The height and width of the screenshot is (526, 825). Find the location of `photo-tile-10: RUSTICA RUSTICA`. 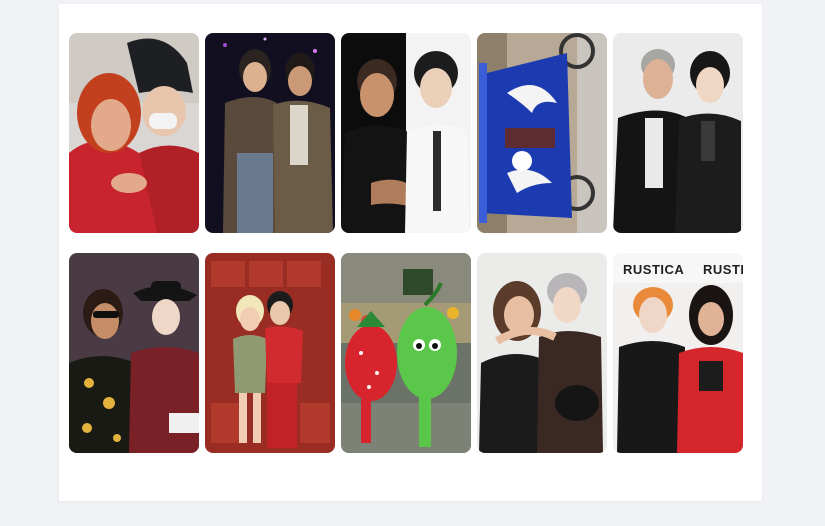

photo-tile-10: RUSTICA RUSTICA is located at coordinates (678, 353).